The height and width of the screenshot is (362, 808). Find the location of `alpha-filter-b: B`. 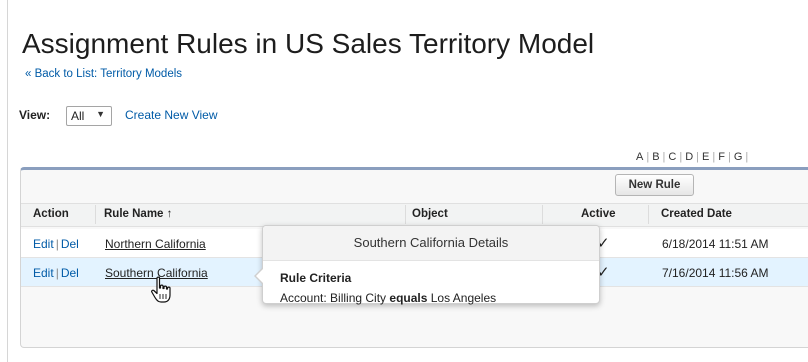

alpha-filter-b: B is located at coordinates (655, 157).